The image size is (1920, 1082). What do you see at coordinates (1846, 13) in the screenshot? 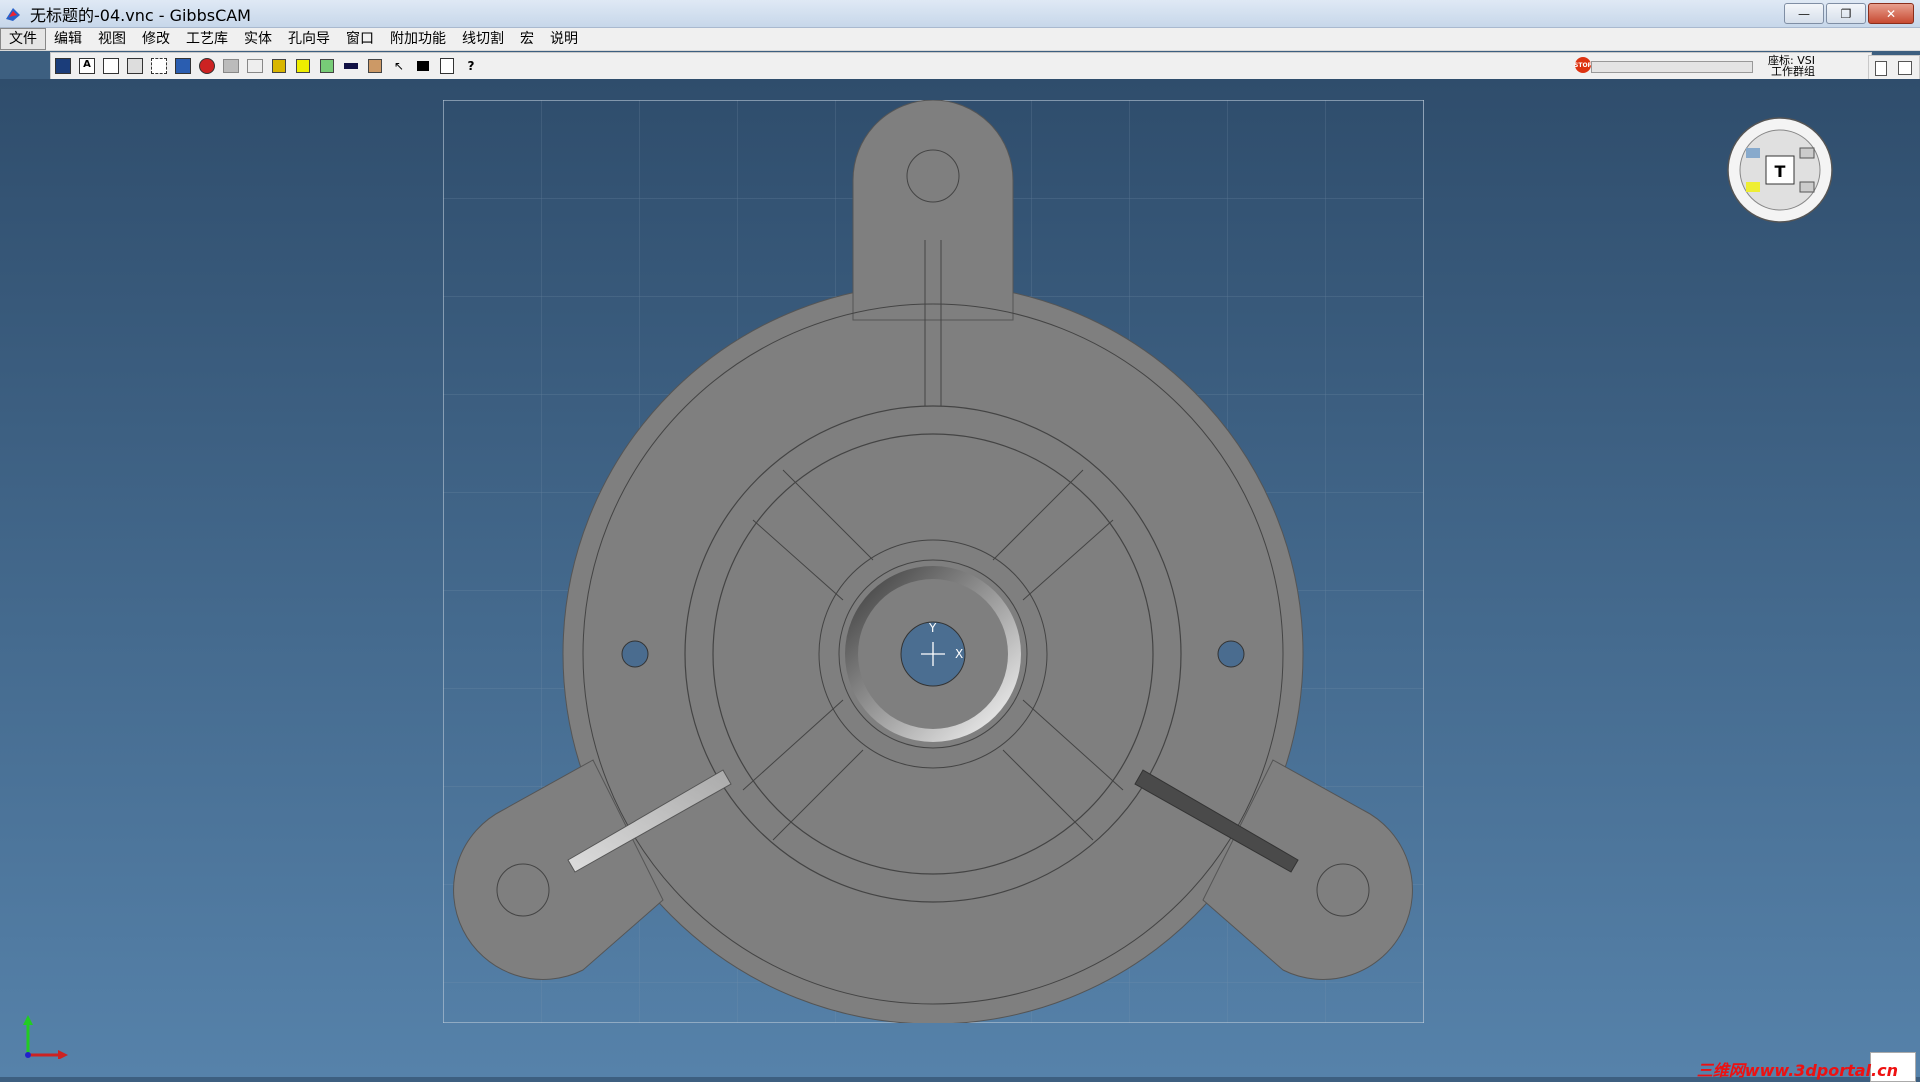
I see `restore-button: ❐` at bounding box center [1846, 13].